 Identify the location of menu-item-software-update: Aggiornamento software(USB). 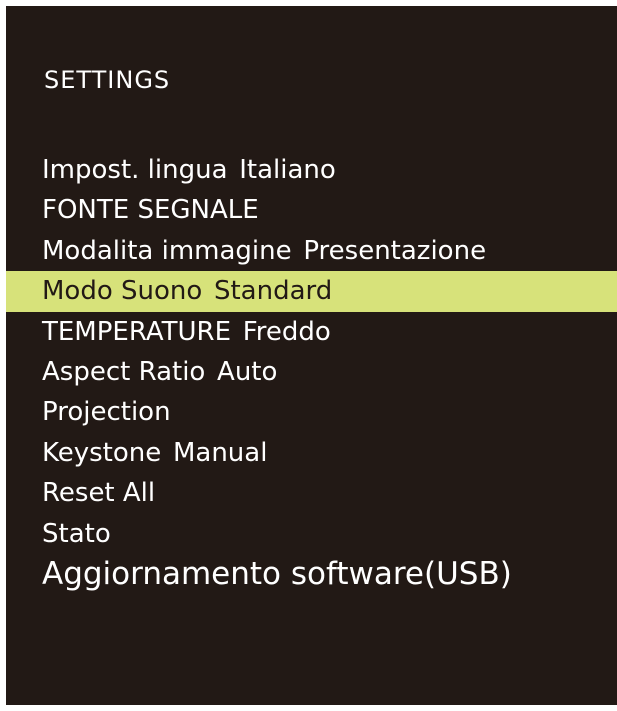
(311, 574).